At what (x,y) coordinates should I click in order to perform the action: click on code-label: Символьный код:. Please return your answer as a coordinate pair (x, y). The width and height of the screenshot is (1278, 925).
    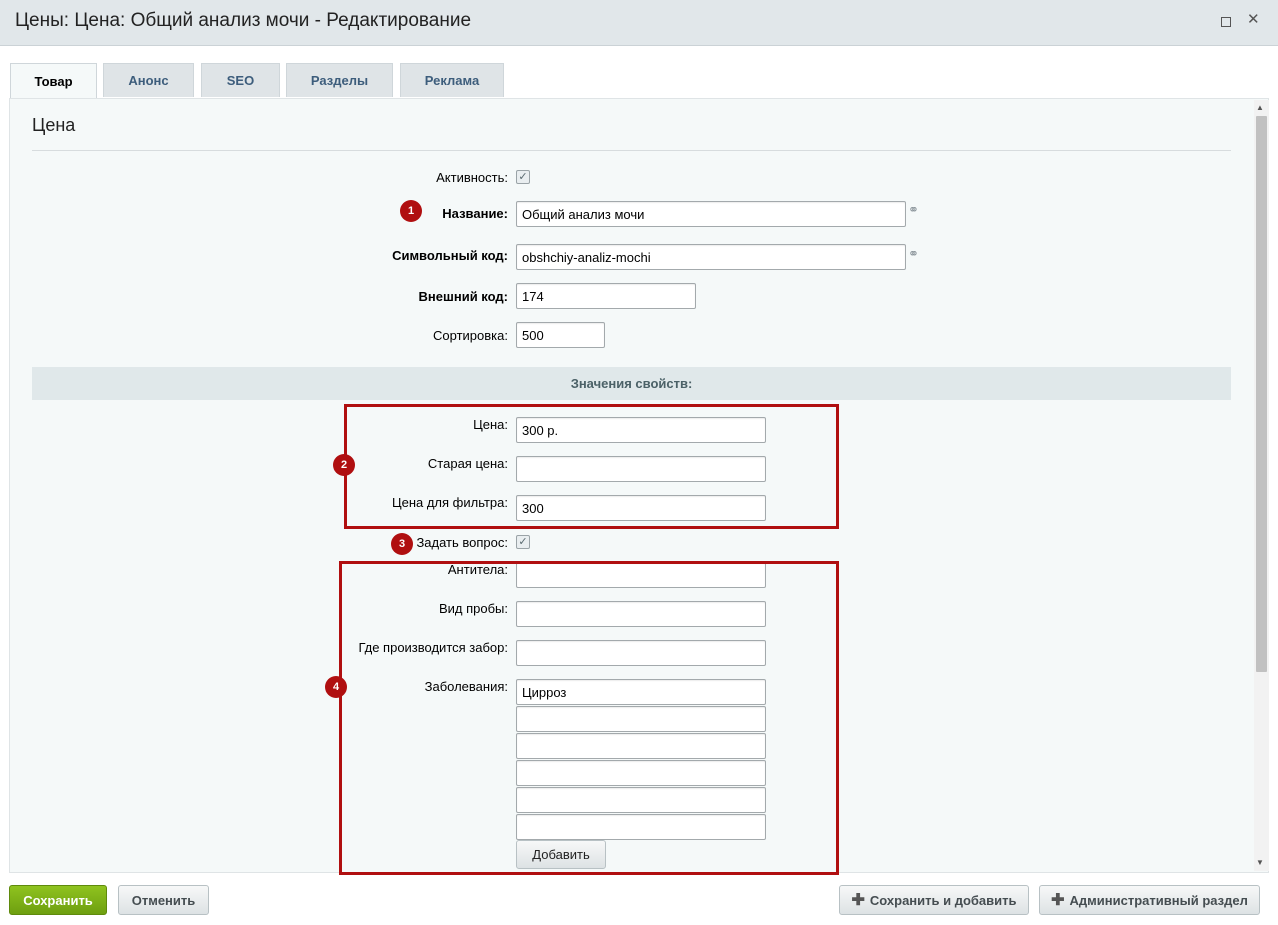
    Looking at the image, I should click on (450, 255).